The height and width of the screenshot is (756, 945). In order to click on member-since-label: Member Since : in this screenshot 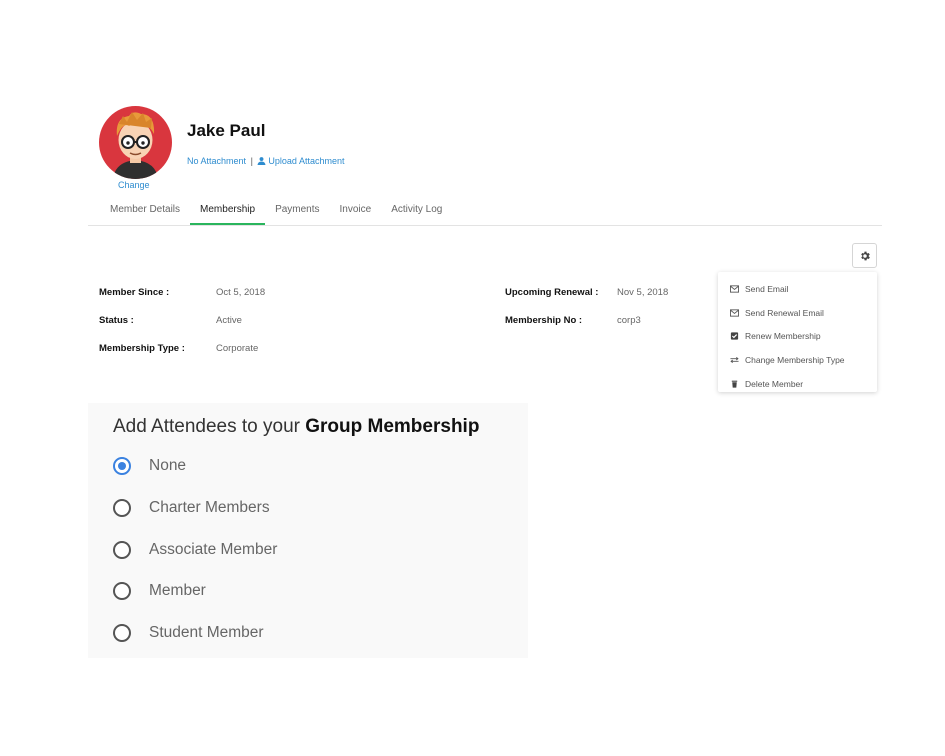, I will do `click(134, 292)`.